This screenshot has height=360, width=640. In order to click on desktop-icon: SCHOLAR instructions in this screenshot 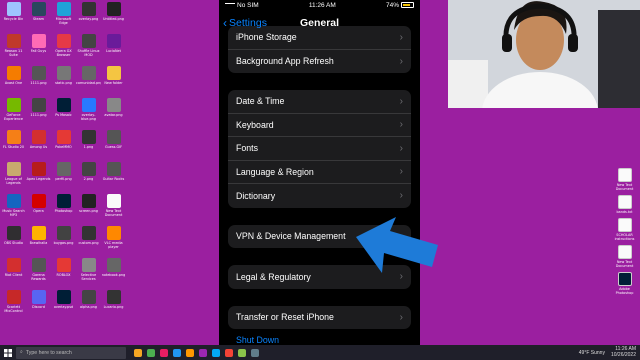, I will do `click(624, 229)`.